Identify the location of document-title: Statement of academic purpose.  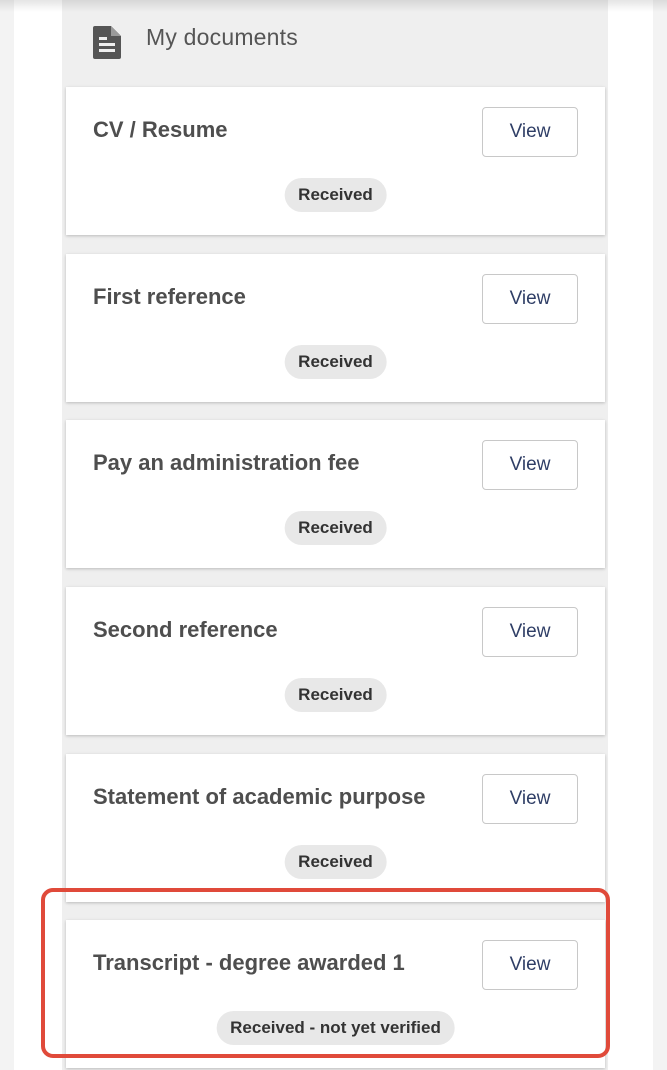
(259, 796).